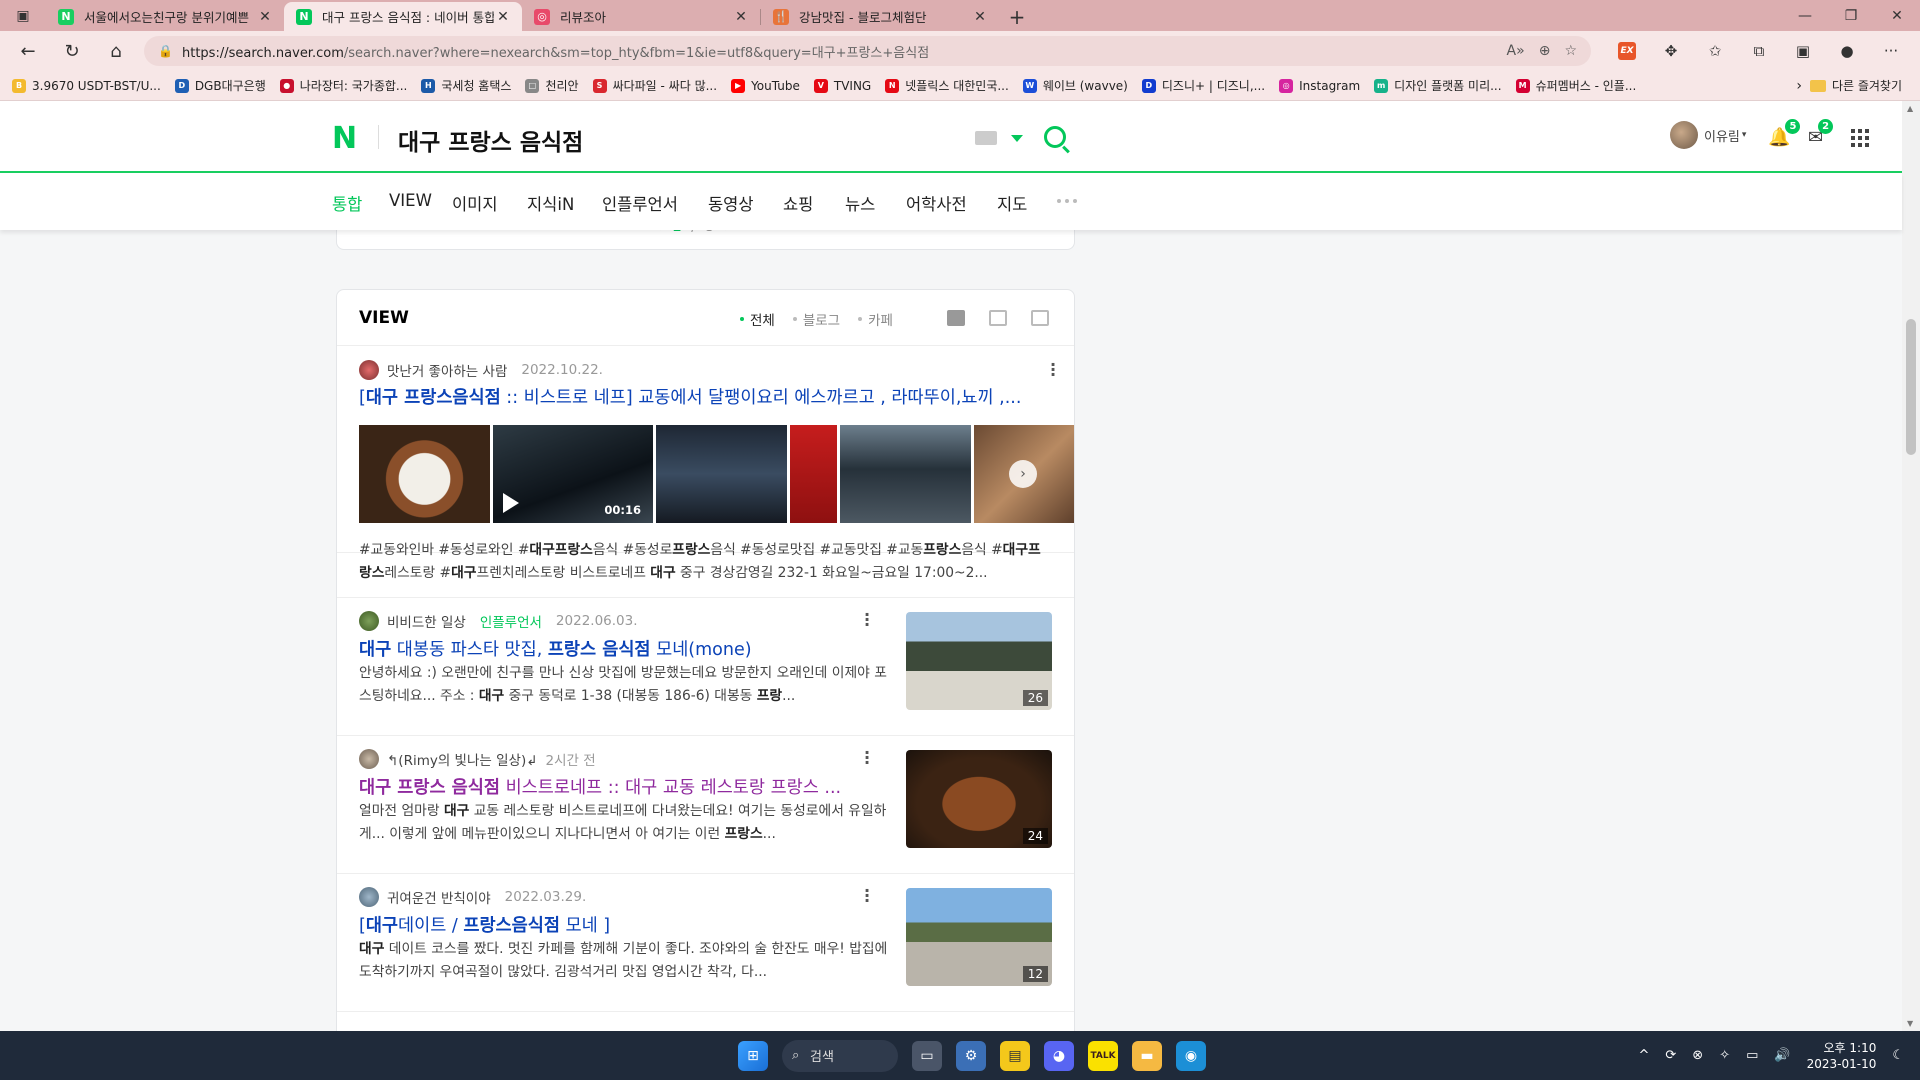  Describe the element at coordinates (1752, 1055) in the screenshot. I see `network-icon: ▭` at that location.